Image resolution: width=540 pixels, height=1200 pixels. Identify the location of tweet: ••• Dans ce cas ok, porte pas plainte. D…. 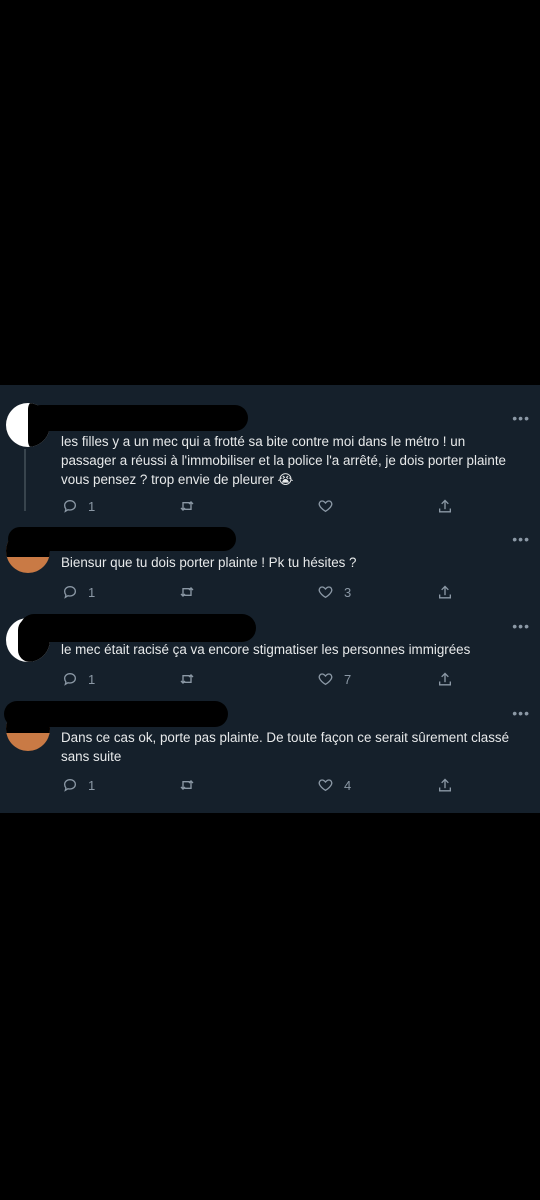
(270, 756).